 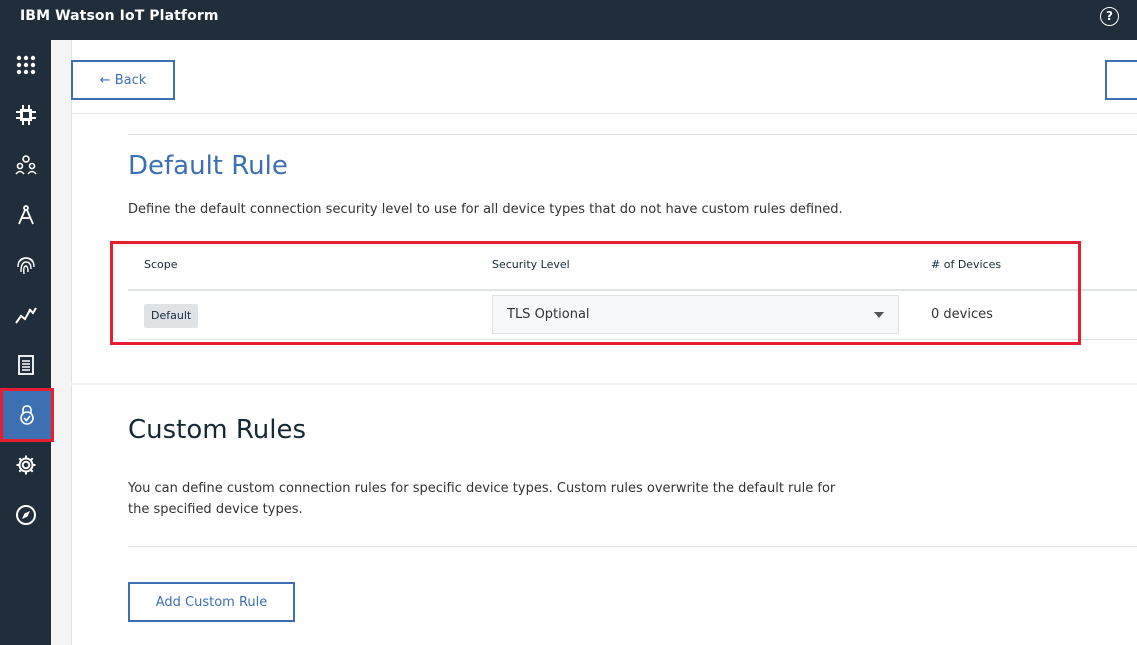 I want to click on header-separator, so click(x=604, y=113).